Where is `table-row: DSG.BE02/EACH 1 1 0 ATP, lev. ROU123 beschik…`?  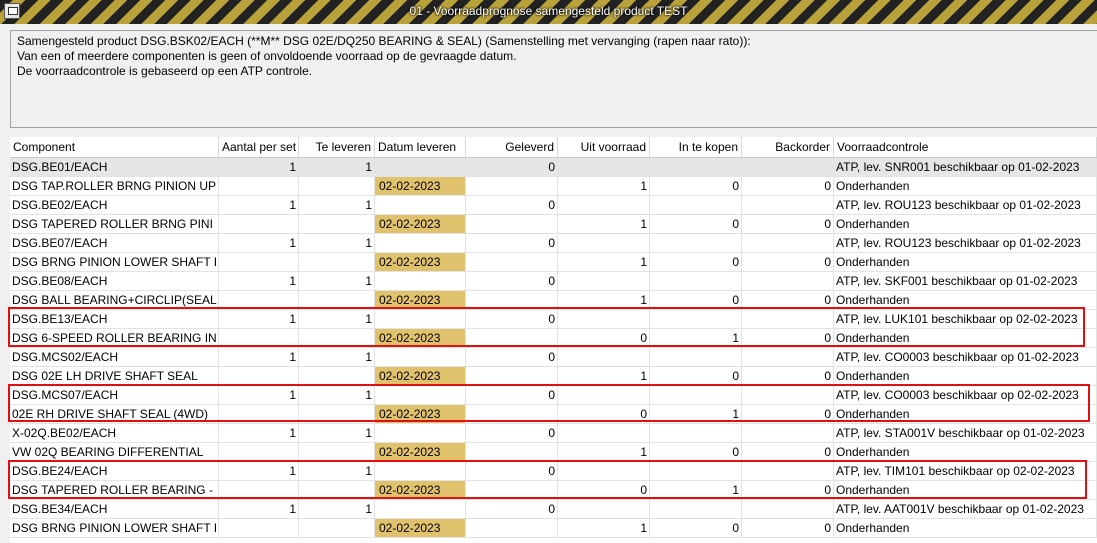
table-row: DSG.BE02/EACH 1 1 0 ATP, lev. ROU123 beschik… is located at coordinates (553, 205).